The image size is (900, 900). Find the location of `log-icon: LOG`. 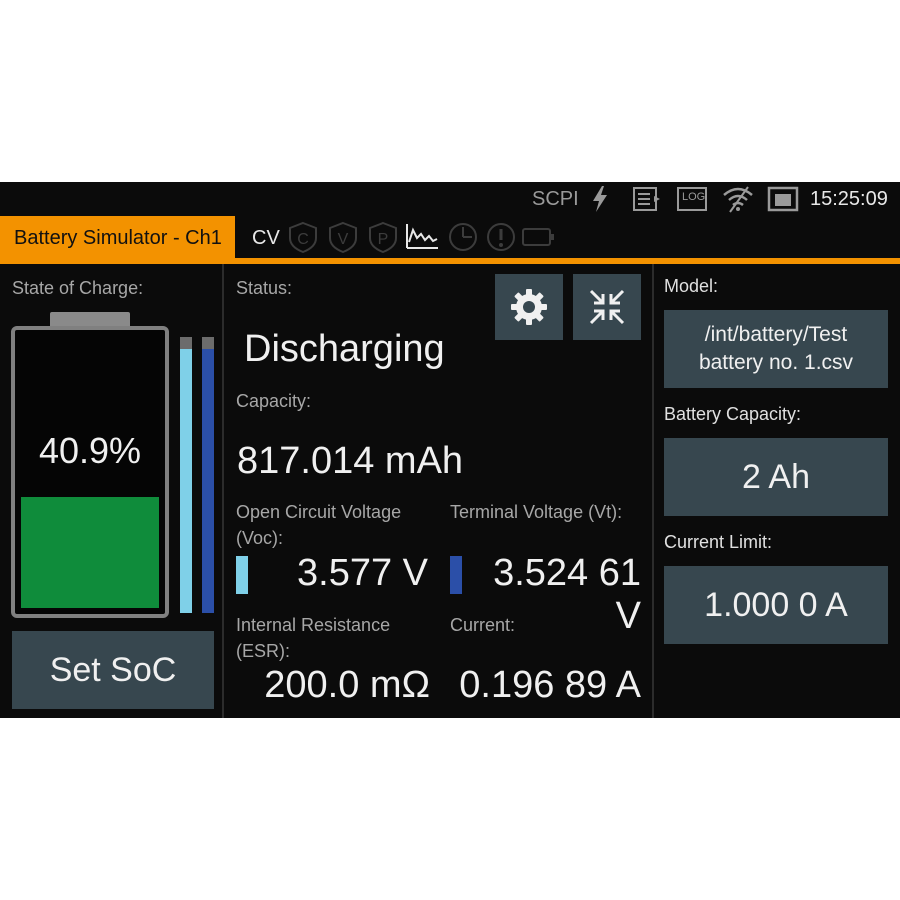

log-icon: LOG is located at coordinates (693, 199).